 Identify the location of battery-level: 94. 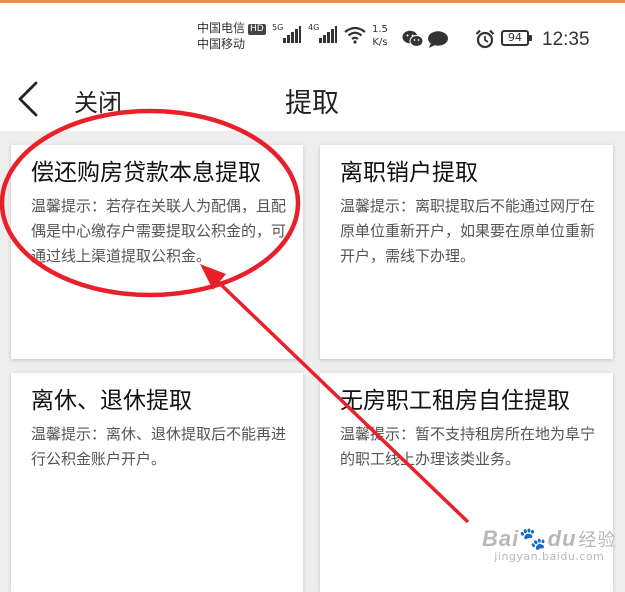
(515, 37).